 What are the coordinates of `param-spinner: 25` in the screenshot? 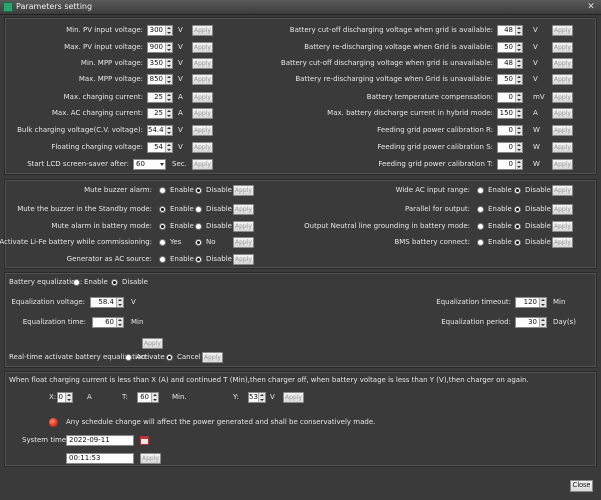 It's located at (160, 113).